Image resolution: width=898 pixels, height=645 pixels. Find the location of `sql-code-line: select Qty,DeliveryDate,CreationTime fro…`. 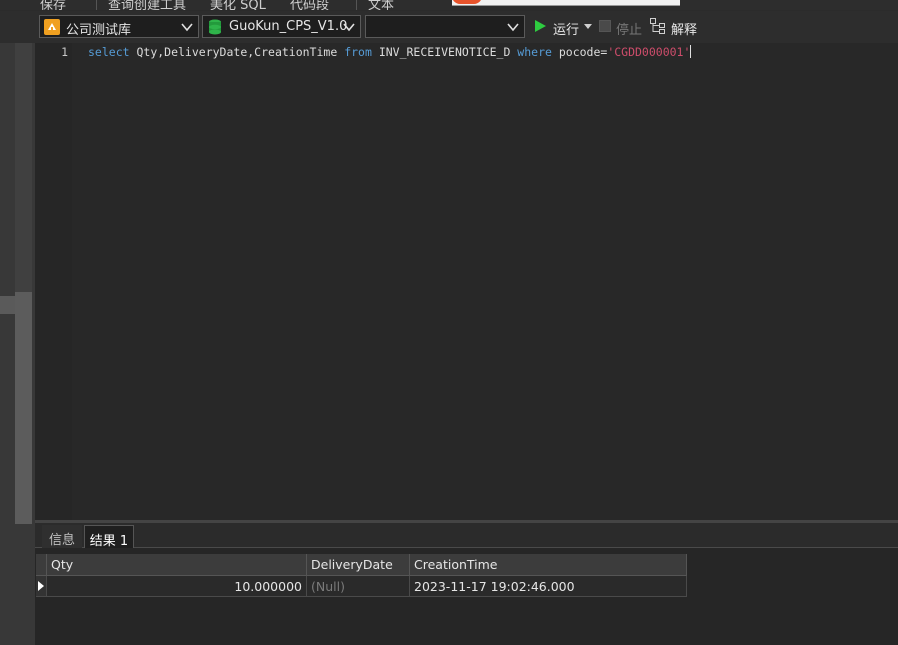

sql-code-line: select Qty,DeliveryDate,CreationTime fro… is located at coordinates (390, 52).